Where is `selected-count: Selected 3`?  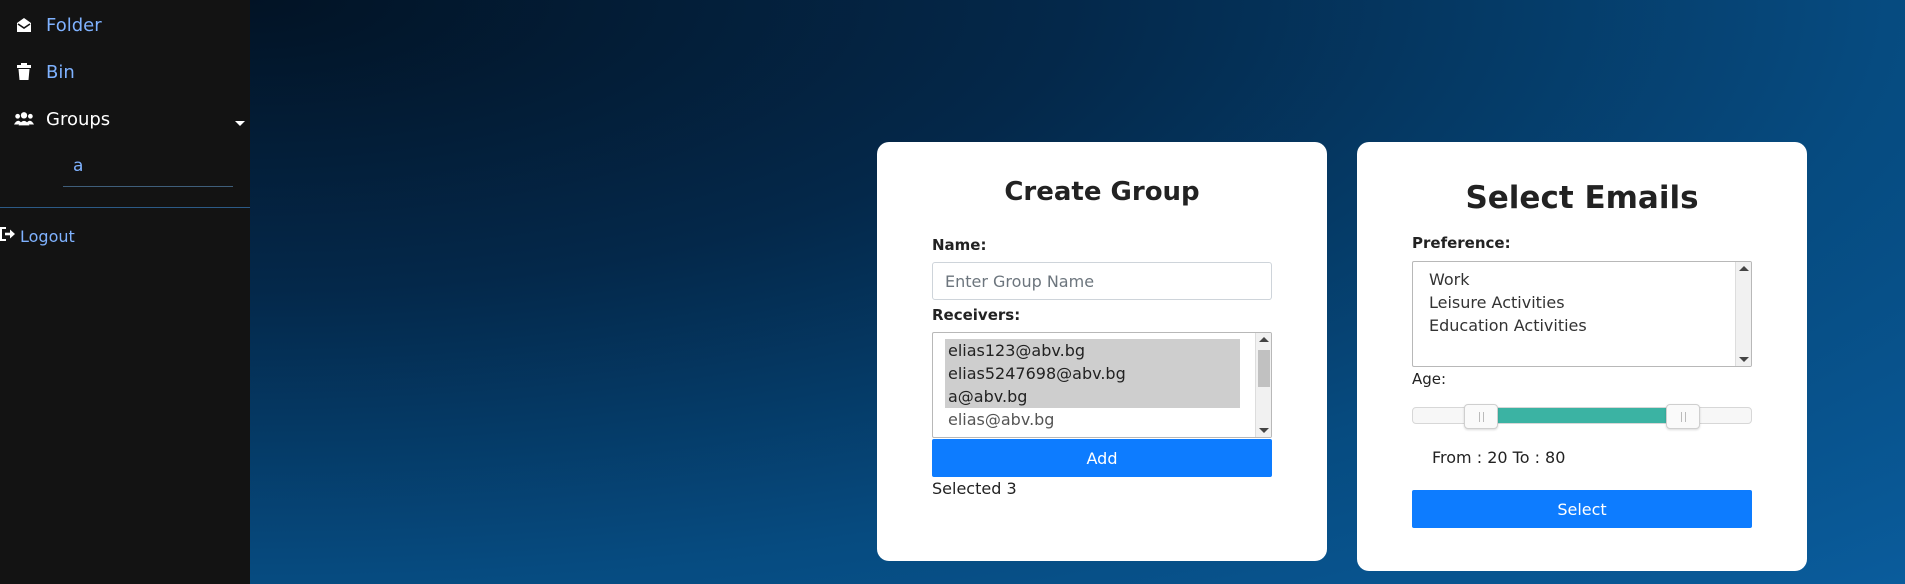
selected-count: Selected 3 is located at coordinates (974, 488).